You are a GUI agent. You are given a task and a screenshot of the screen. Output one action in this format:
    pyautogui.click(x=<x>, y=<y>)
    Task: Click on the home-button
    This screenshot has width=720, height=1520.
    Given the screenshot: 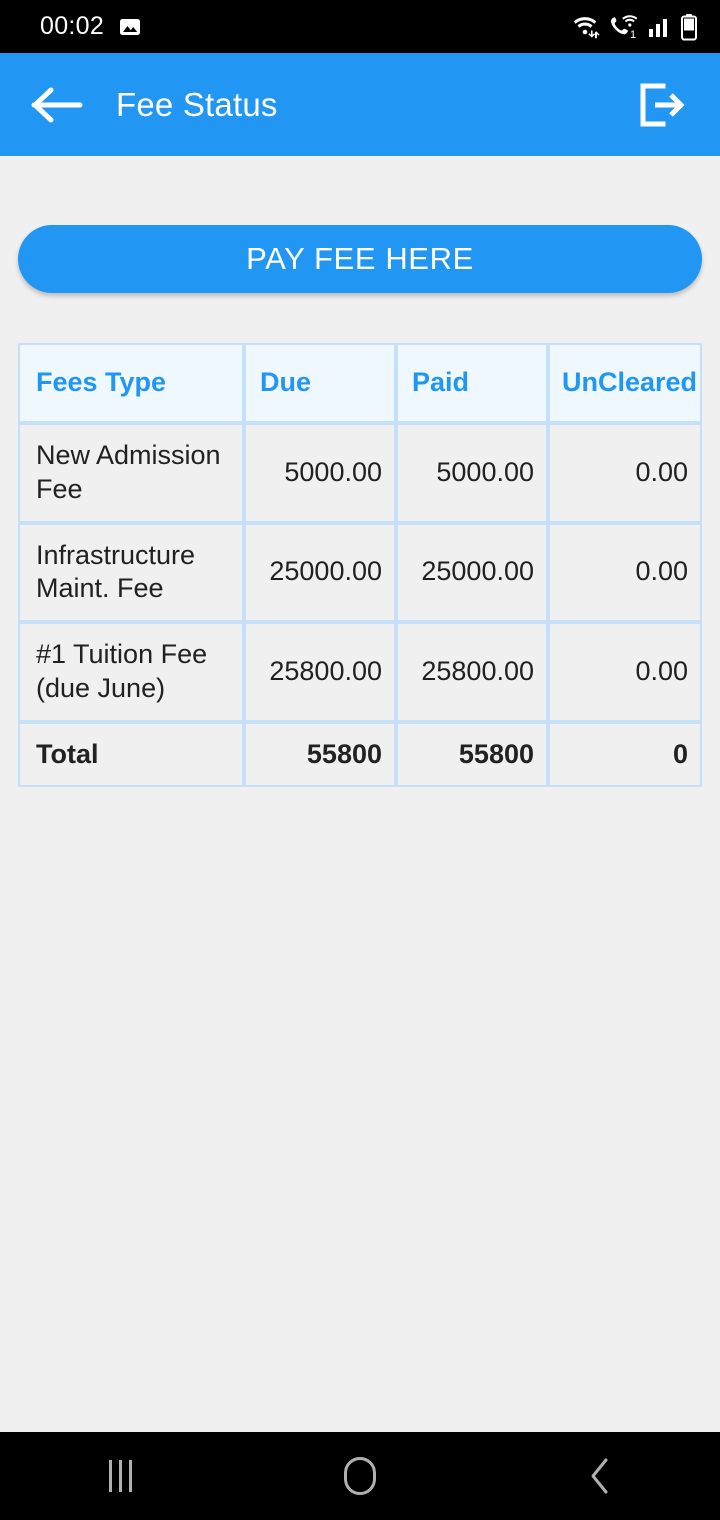 What is the action you would take?
    pyautogui.click(x=360, y=1476)
    